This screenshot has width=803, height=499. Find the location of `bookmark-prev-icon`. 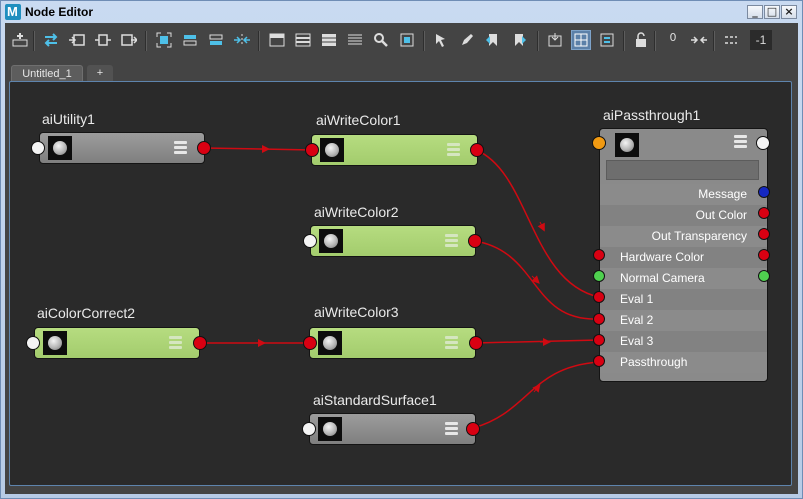

bookmark-prev-icon is located at coordinates (493, 40).